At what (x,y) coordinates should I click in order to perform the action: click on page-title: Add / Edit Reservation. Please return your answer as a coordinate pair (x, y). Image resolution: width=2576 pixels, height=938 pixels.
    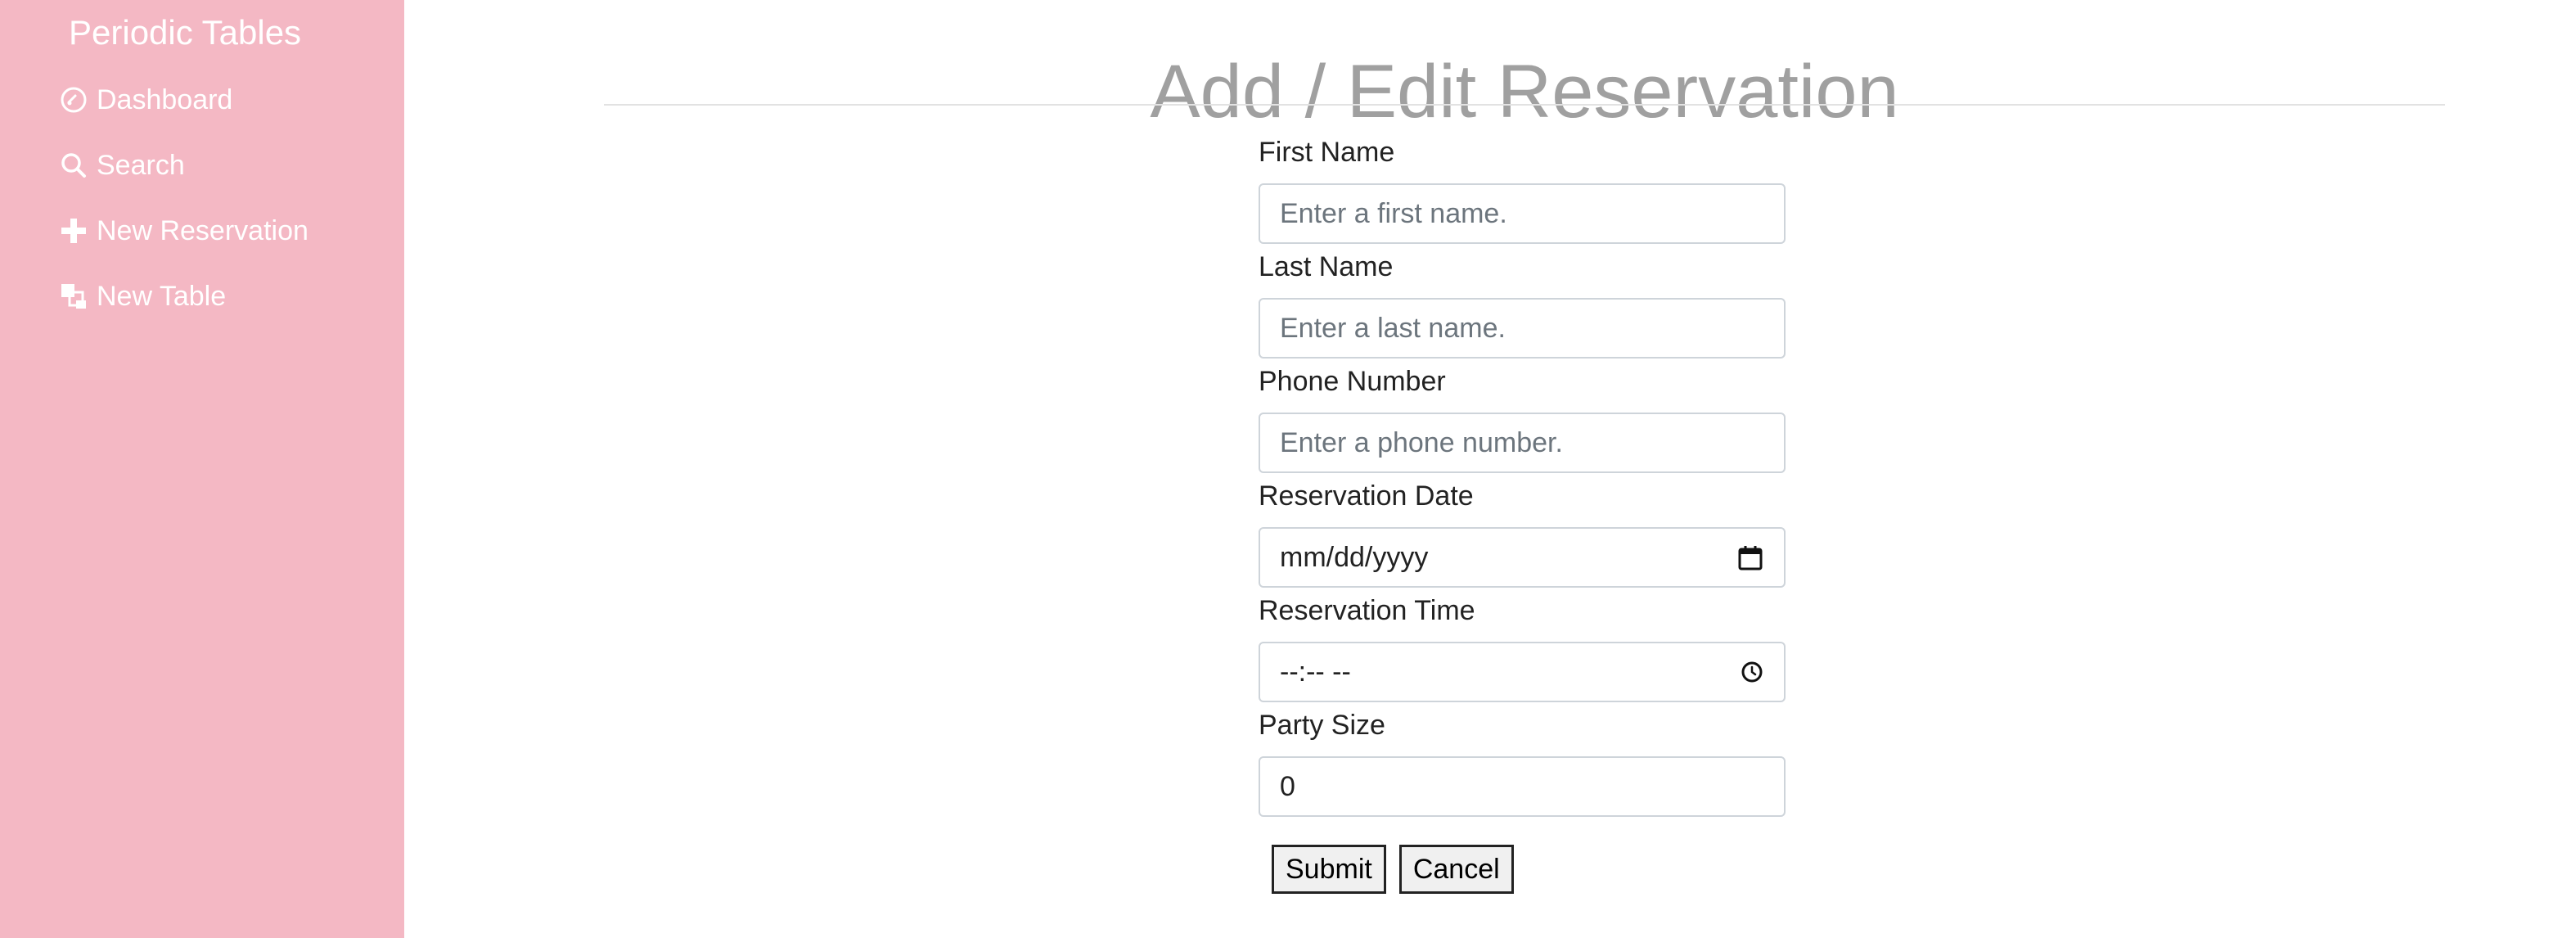
    Looking at the image, I should click on (1525, 91).